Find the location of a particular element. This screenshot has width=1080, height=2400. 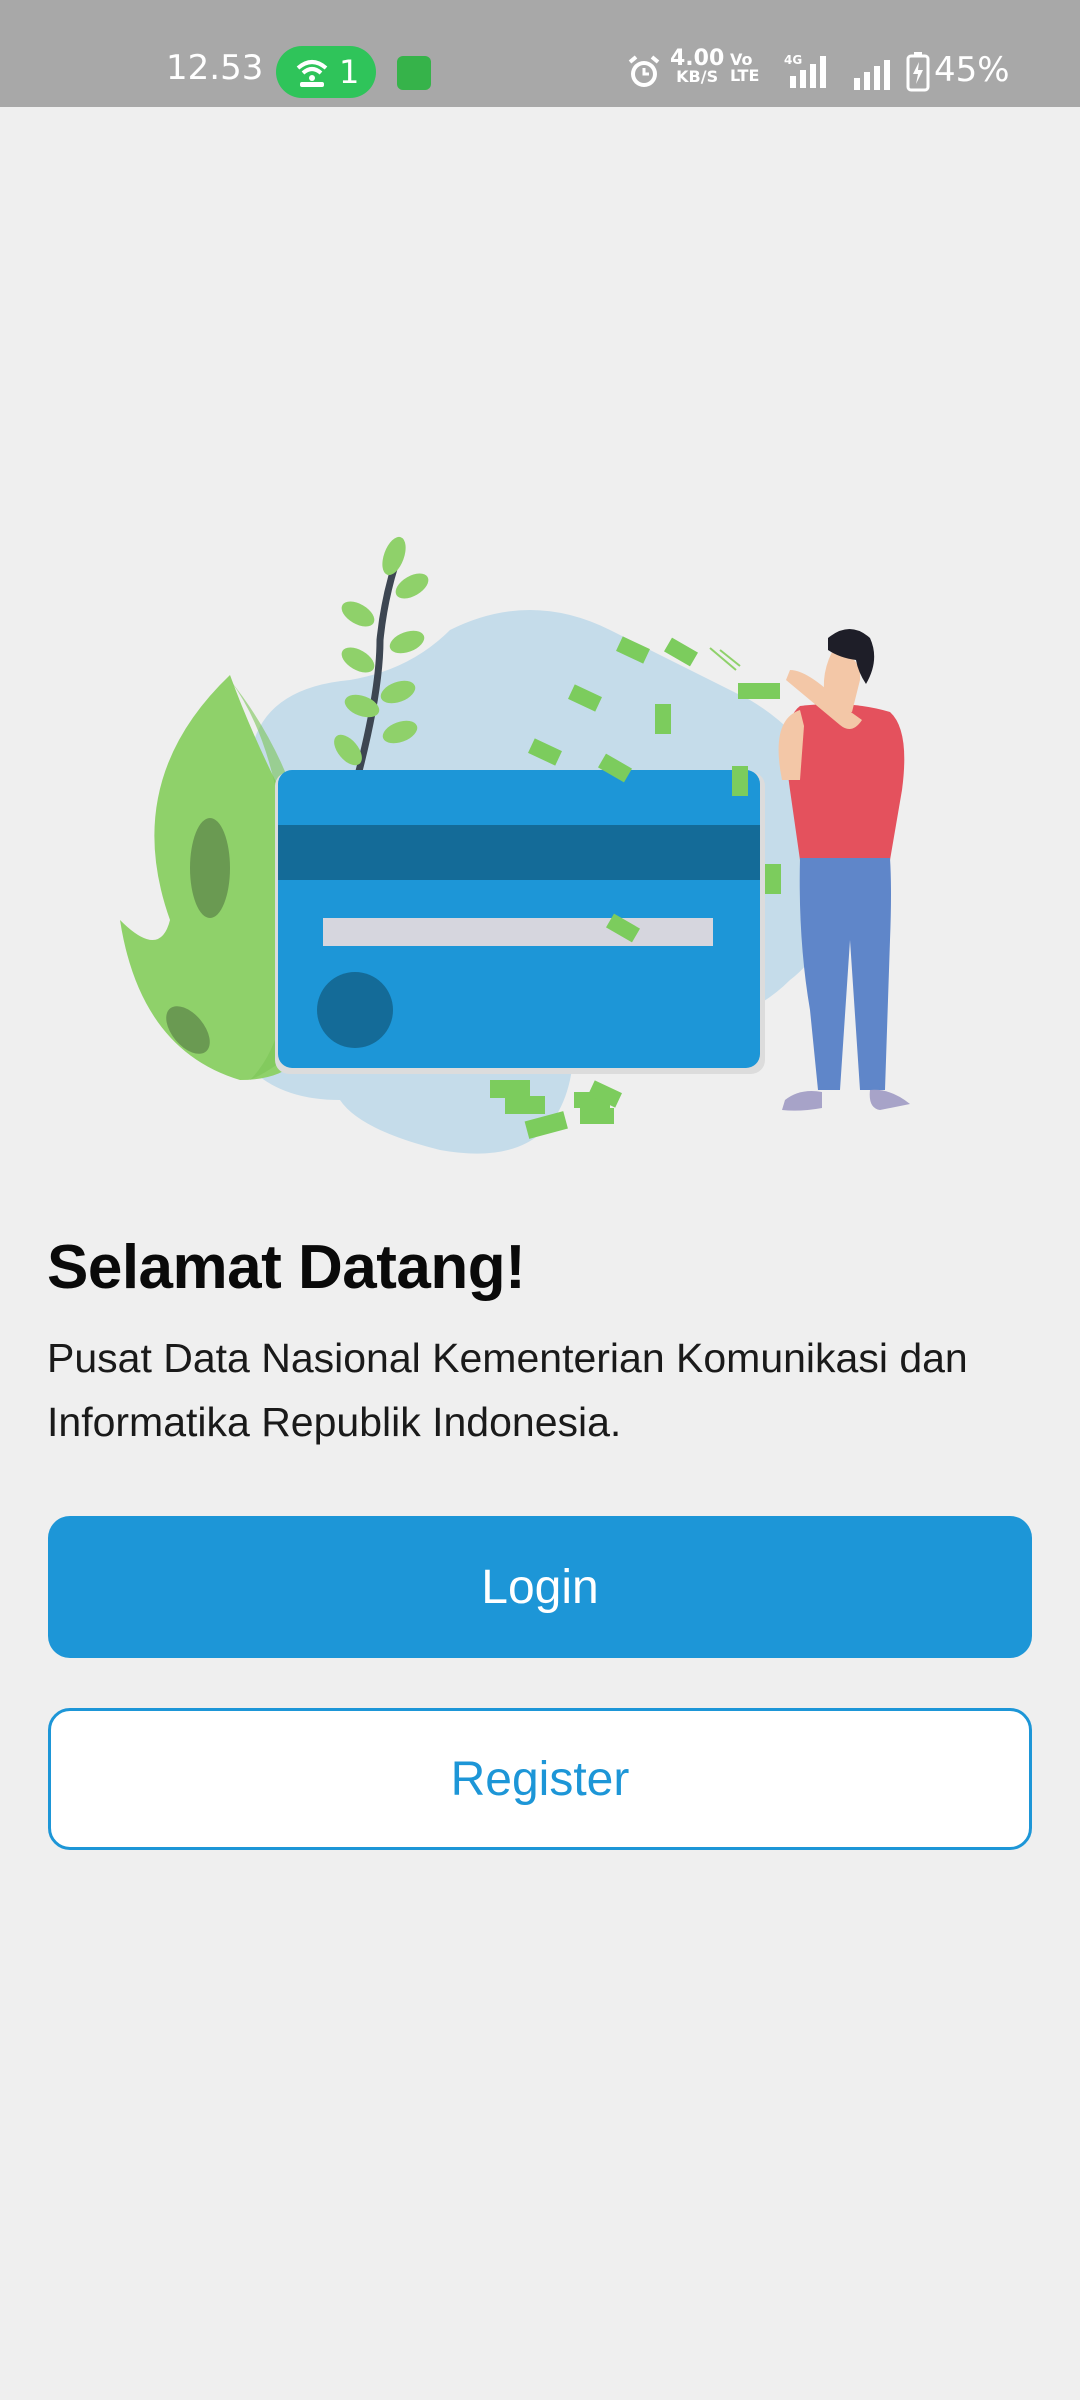

battery-charging-icon is located at coordinates (918, 72).